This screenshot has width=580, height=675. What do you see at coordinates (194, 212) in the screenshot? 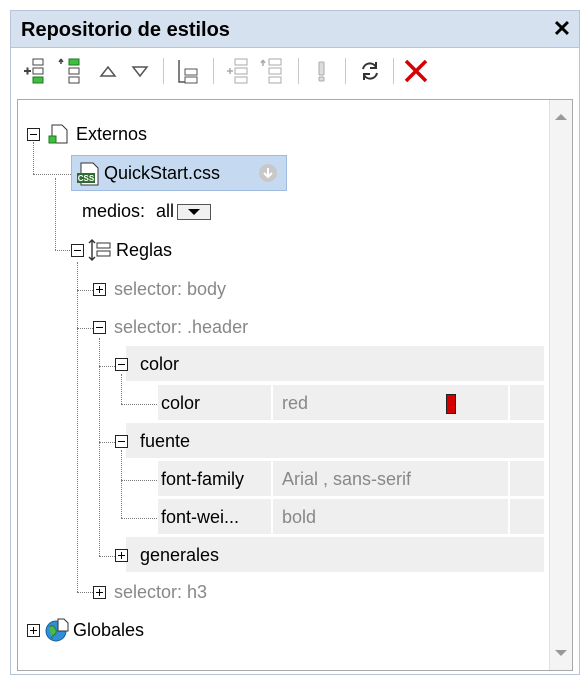
I see `medios-dropdown` at bounding box center [194, 212].